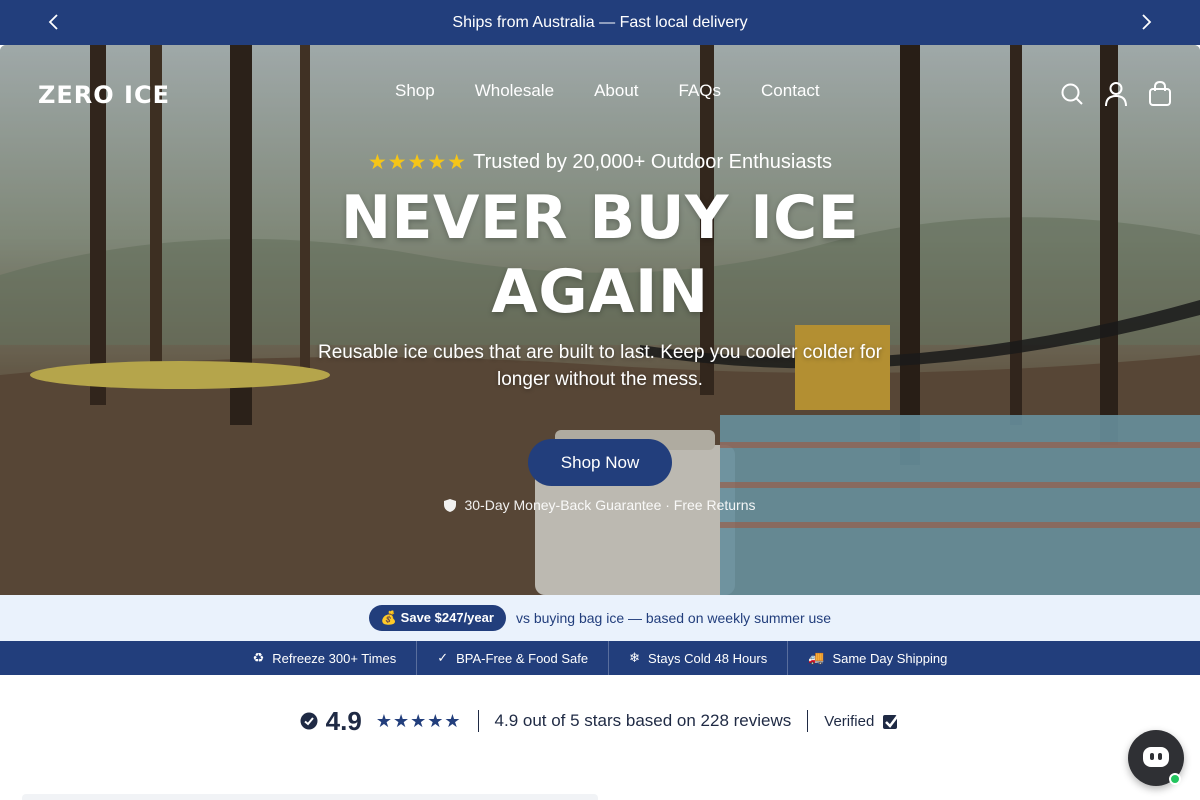  What do you see at coordinates (1175, 779) in the screenshot?
I see `online-status-dot` at bounding box center [1175, 779].